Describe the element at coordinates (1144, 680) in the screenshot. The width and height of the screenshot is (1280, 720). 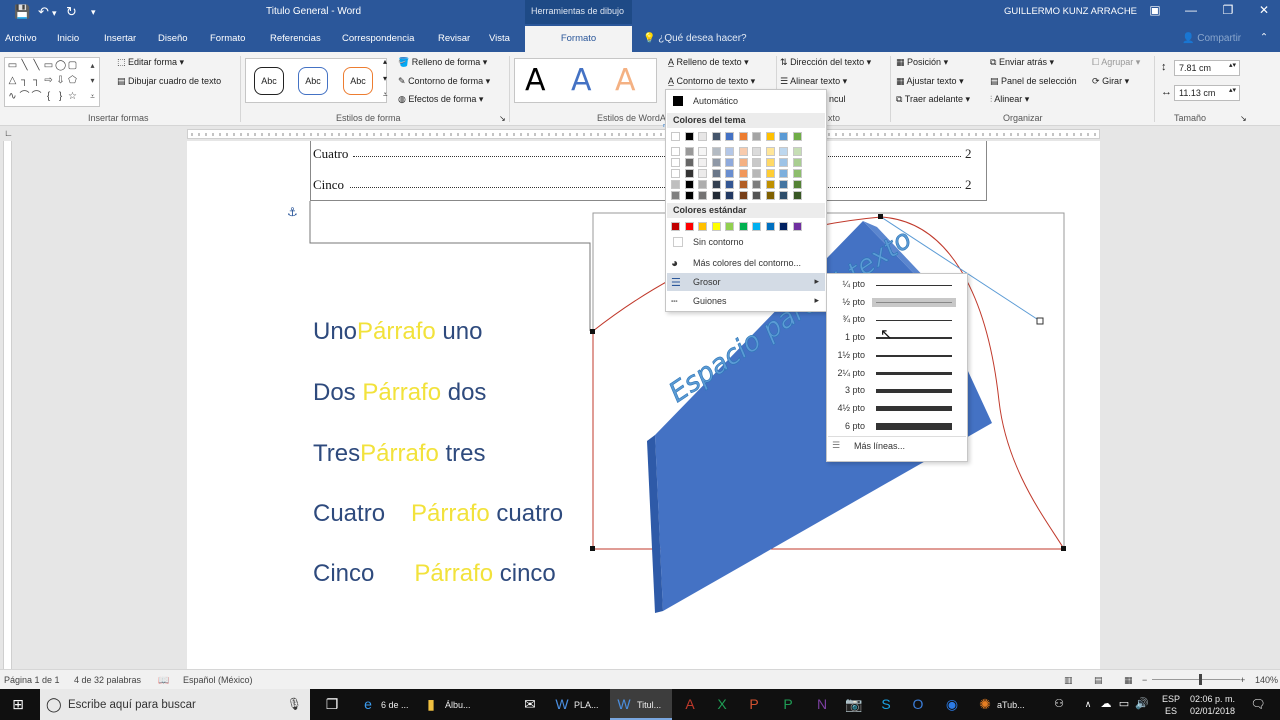
I see `zoom-out-icon: −` at that location.